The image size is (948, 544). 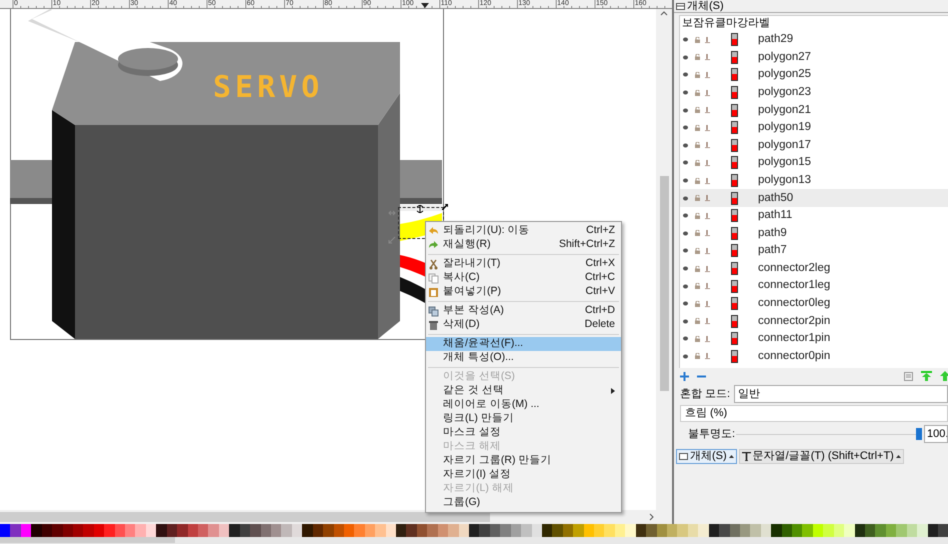 What do you see at coordinates (599, 278) in the screenshot?
I see `shortcut-text: Ctrl+C` at bounding box center [599, 278].